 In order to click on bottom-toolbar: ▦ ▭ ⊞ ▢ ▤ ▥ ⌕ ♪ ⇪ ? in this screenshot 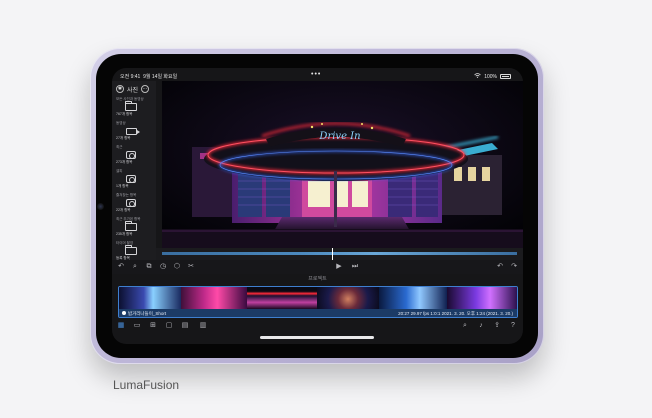, I will do `click(317, 327)`.